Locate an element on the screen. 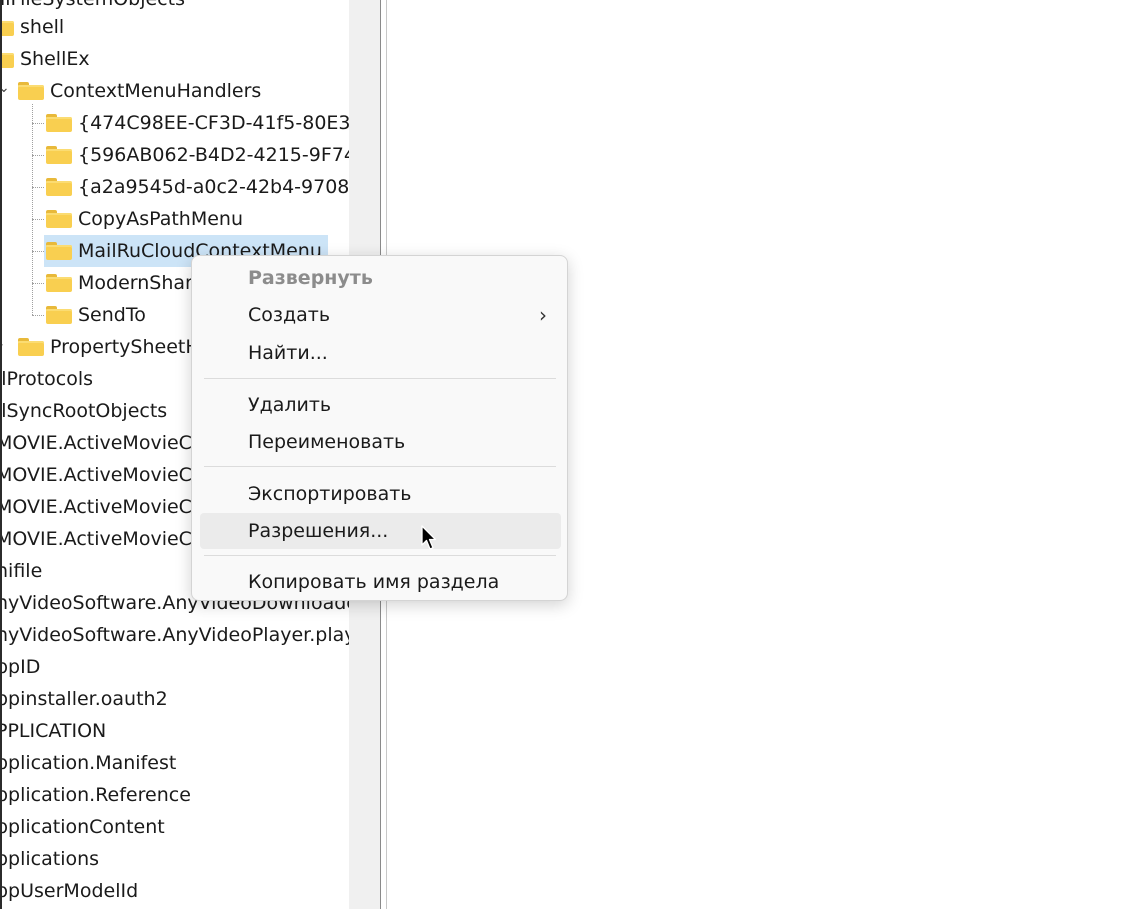 This screenshot has width=1144, height=909. tree-item-label: nyVideoSoftware.AnyVideoPlayer.player is located at coordinates (175, 635).